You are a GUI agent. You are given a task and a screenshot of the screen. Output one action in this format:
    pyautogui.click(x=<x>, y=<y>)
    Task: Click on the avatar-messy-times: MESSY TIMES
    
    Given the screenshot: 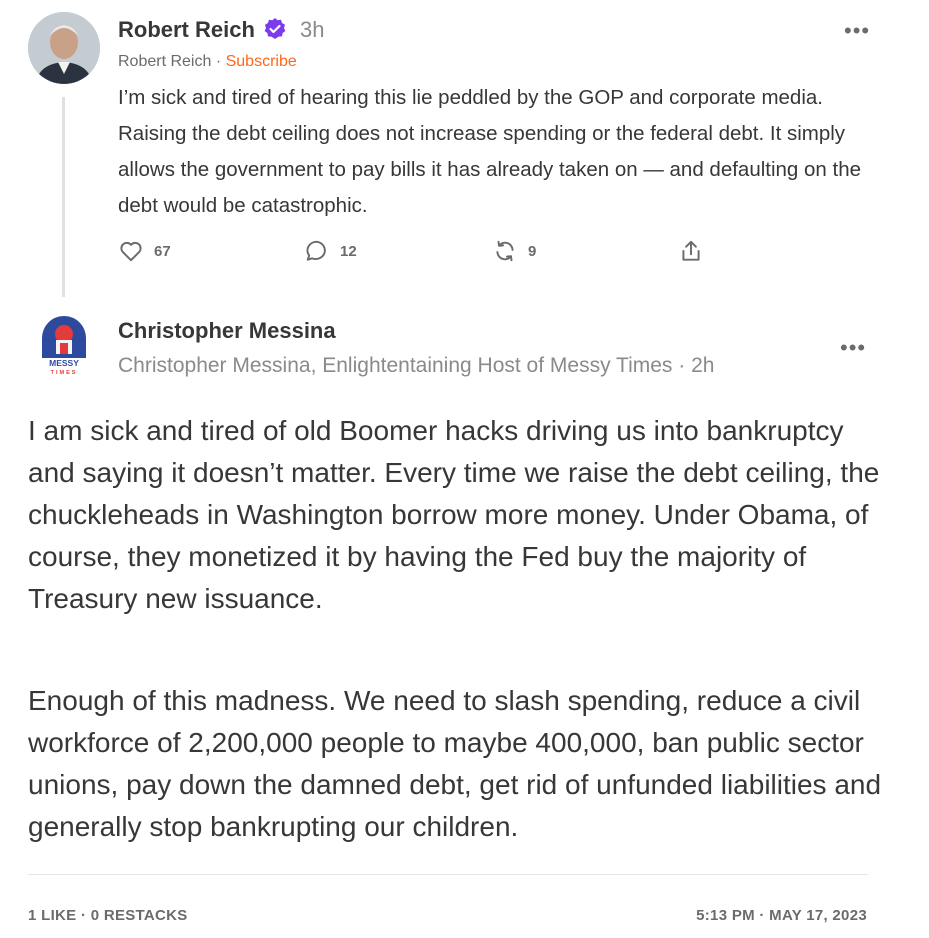 What is the action you would take?
    pyautogui.click(x=64, y=346)
    